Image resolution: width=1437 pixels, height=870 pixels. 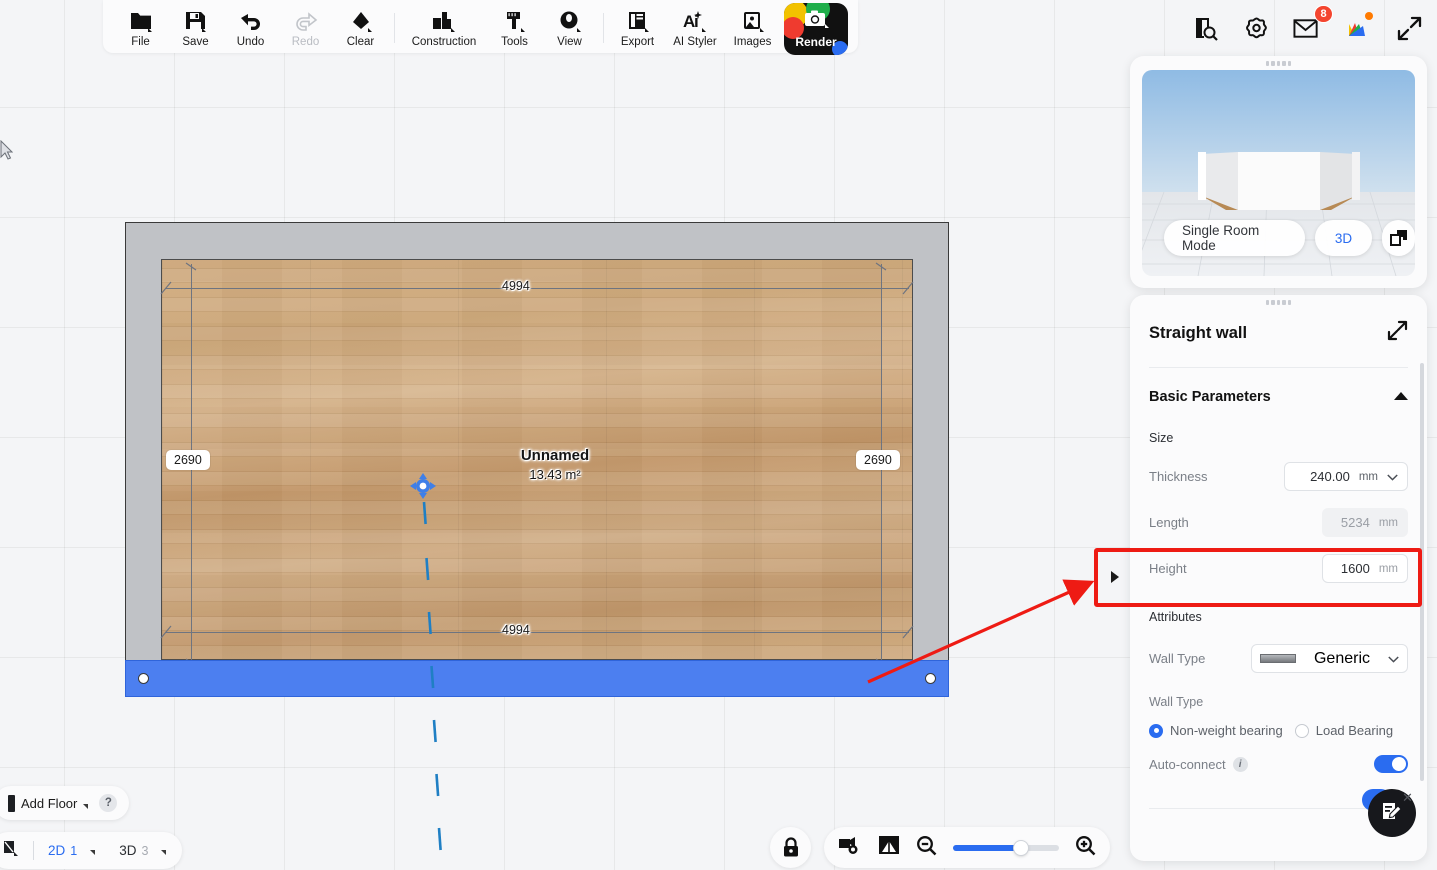 What do you see at coordinates (1234, 238) in the screenshot?
I see `single-room-mode-button: Single Room Mode` at bounding box center [1234, 238].